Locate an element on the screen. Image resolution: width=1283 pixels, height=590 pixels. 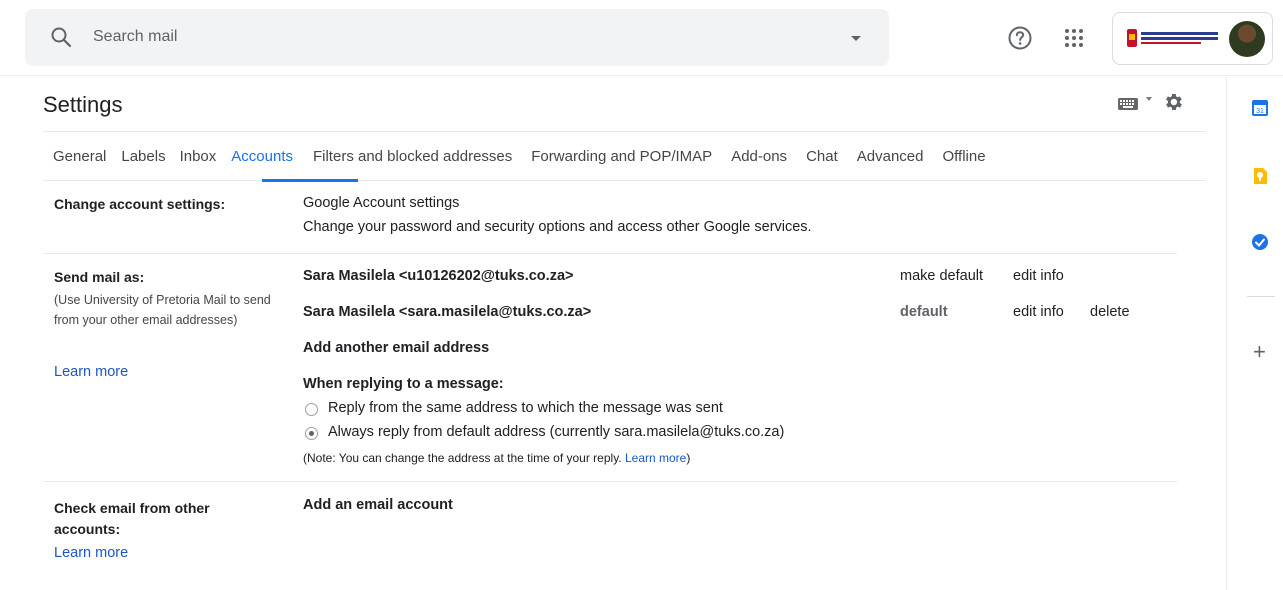
tab-accounts: Accounts is located at coordinates (262, 164).